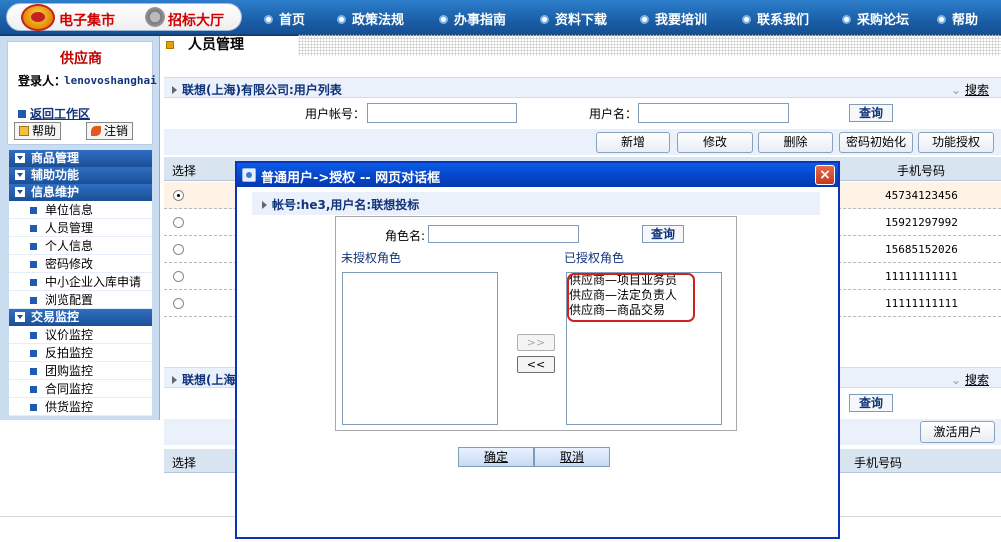 Image resolution: width=1001 pixels, height=542 pixels. Describe the element at coordinates (875, 18) in the screenshot. I see `nav-forum: 采购论坛` at that location.